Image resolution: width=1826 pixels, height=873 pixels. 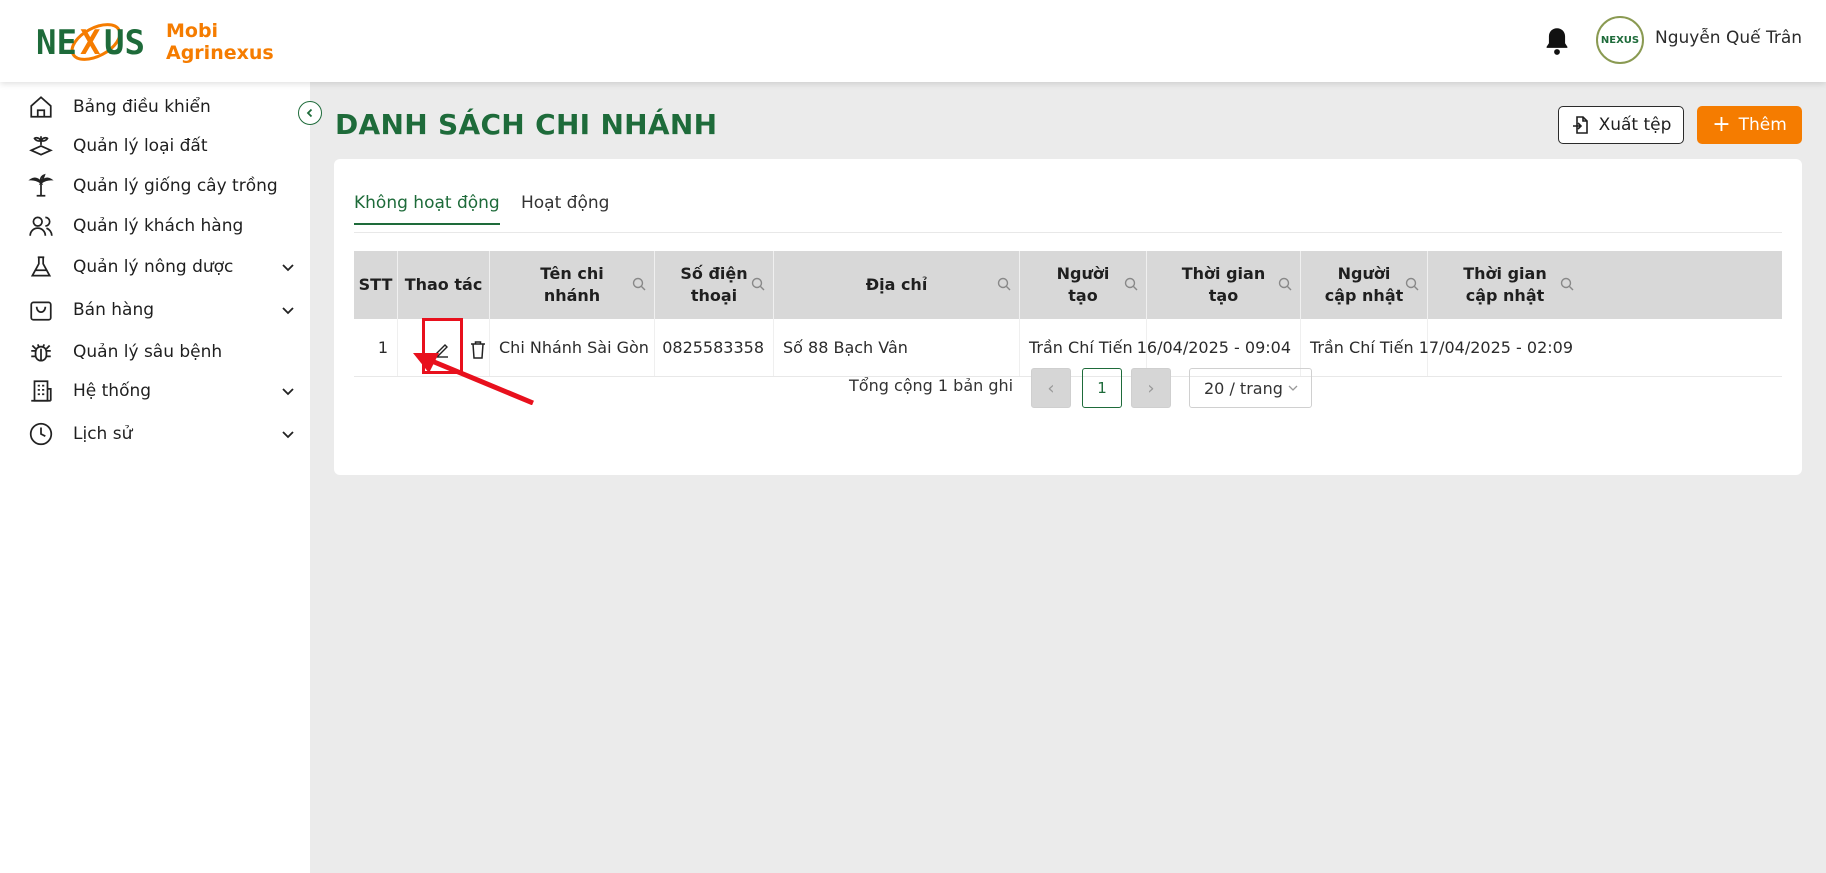 I want to click on column-header-created-at: Thời gian tạo, so click(x=1224, y=285).